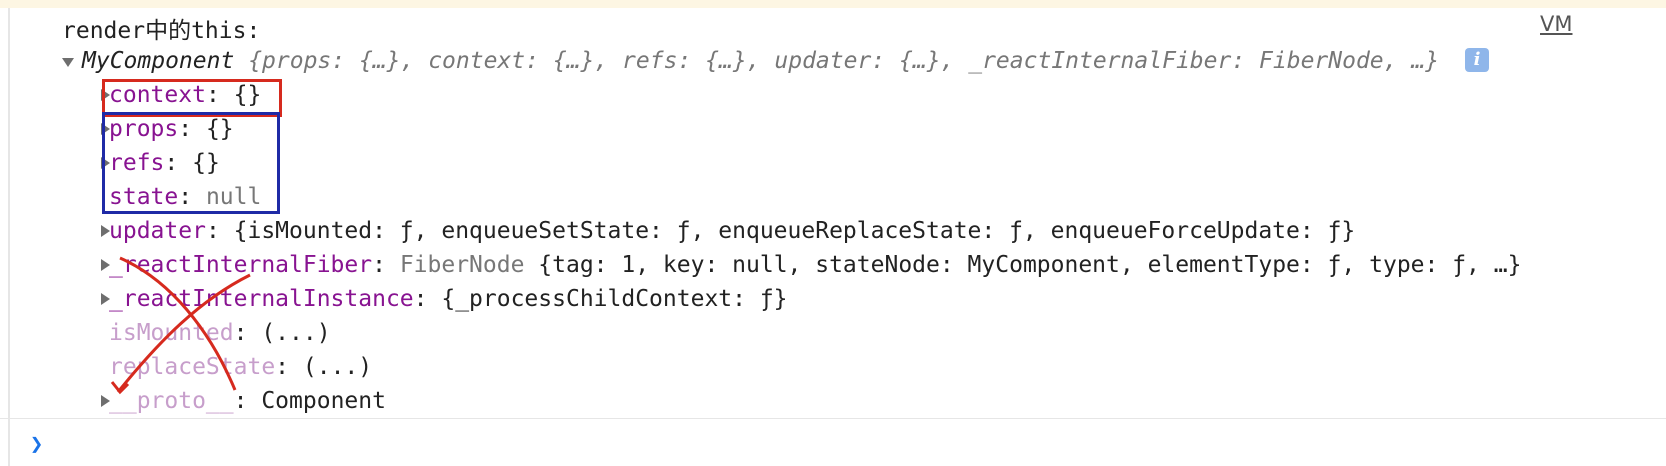  I want to click on property-value: Component, so click(323, 401).